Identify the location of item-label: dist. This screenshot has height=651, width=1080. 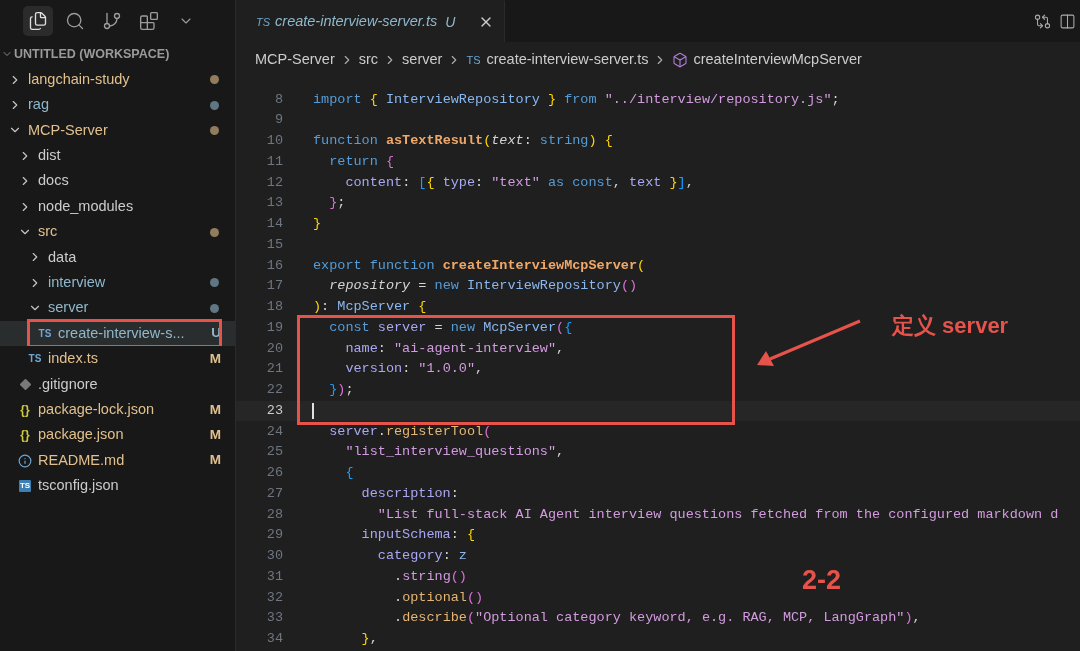
(49, 155).